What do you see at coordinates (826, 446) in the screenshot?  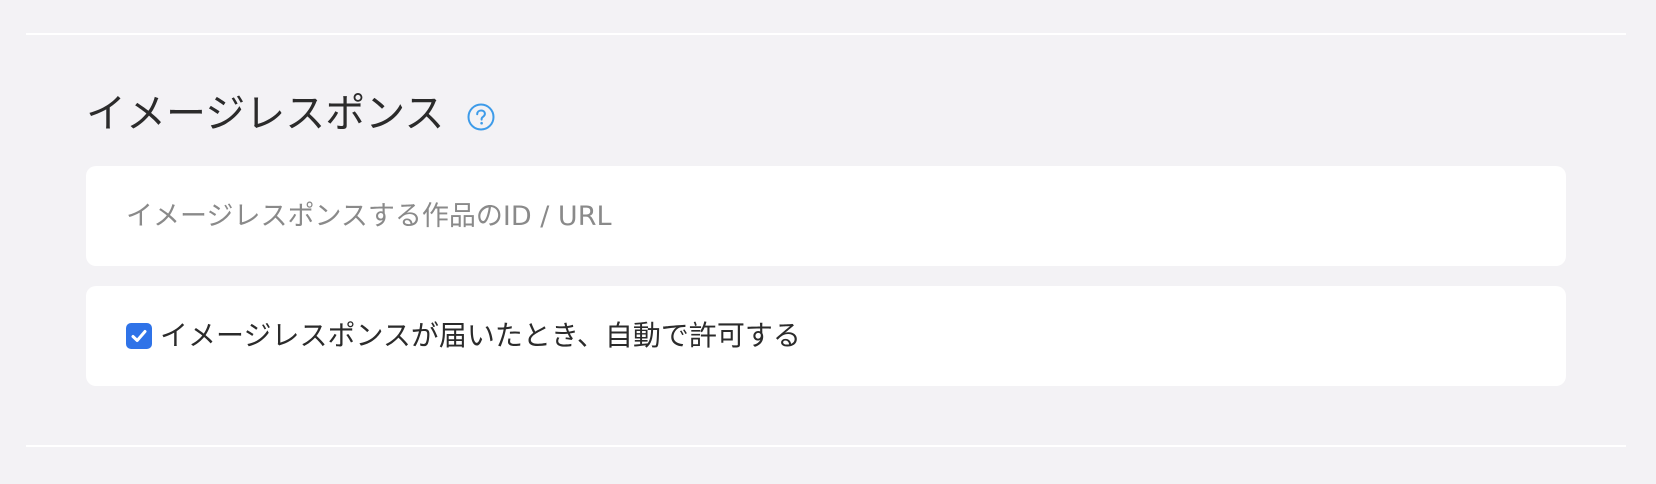 I see `bottom-divider` at bounding box center [826, 446].